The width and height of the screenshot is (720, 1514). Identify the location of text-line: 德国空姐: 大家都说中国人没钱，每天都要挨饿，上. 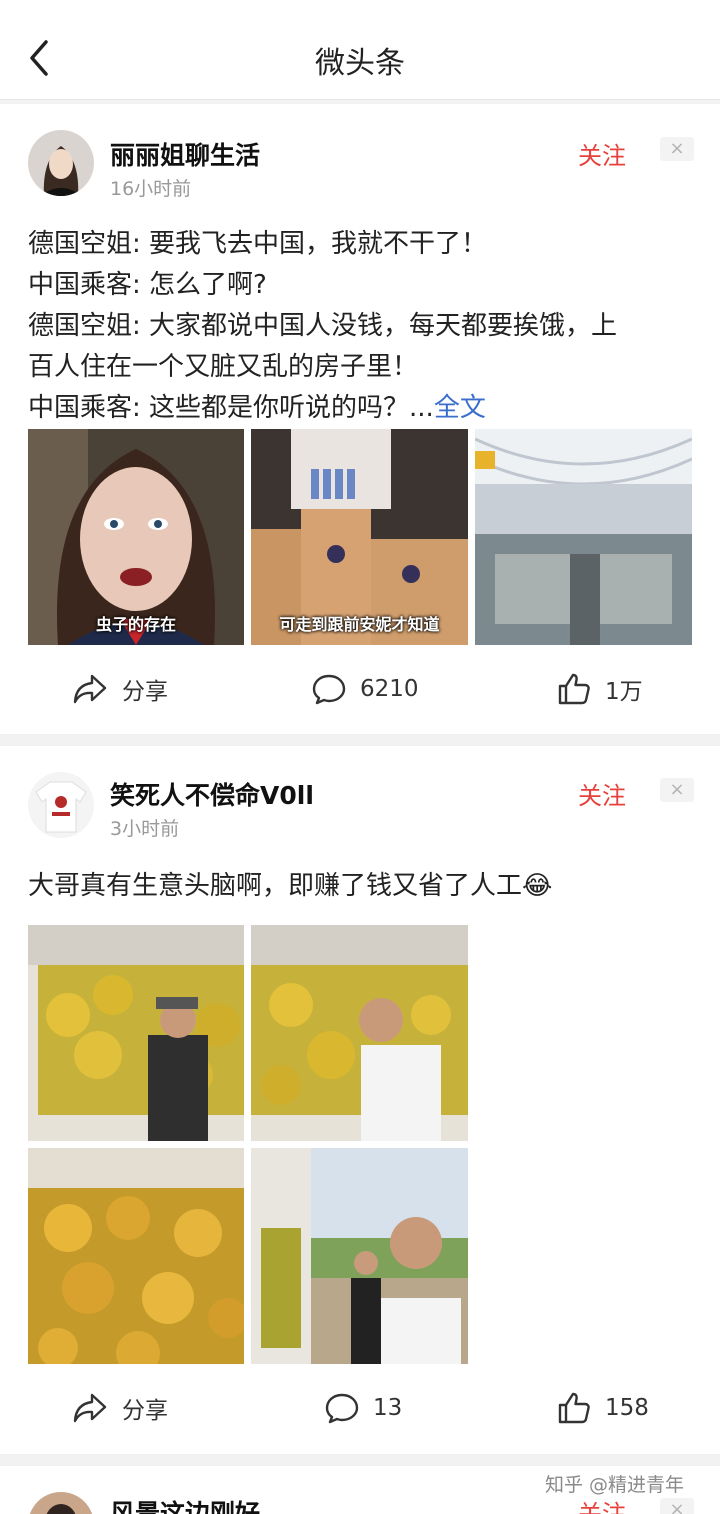
(323, 326).